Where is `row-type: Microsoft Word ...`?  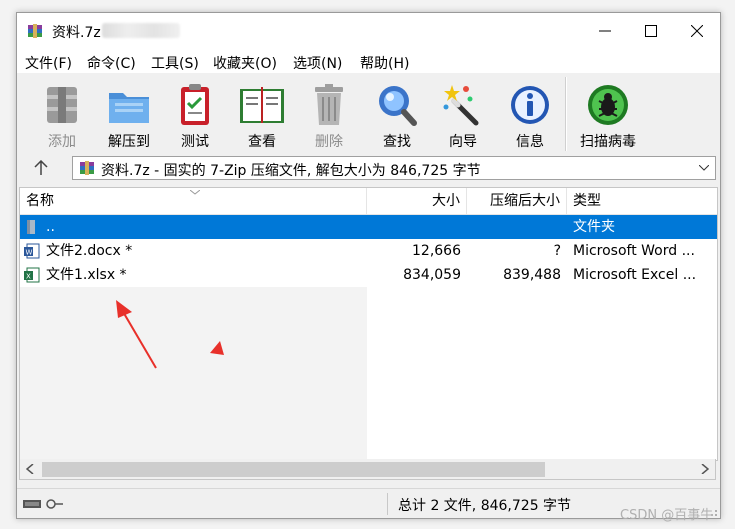
row-type: Microsoft Word ... is located at coordinates (634, 251).